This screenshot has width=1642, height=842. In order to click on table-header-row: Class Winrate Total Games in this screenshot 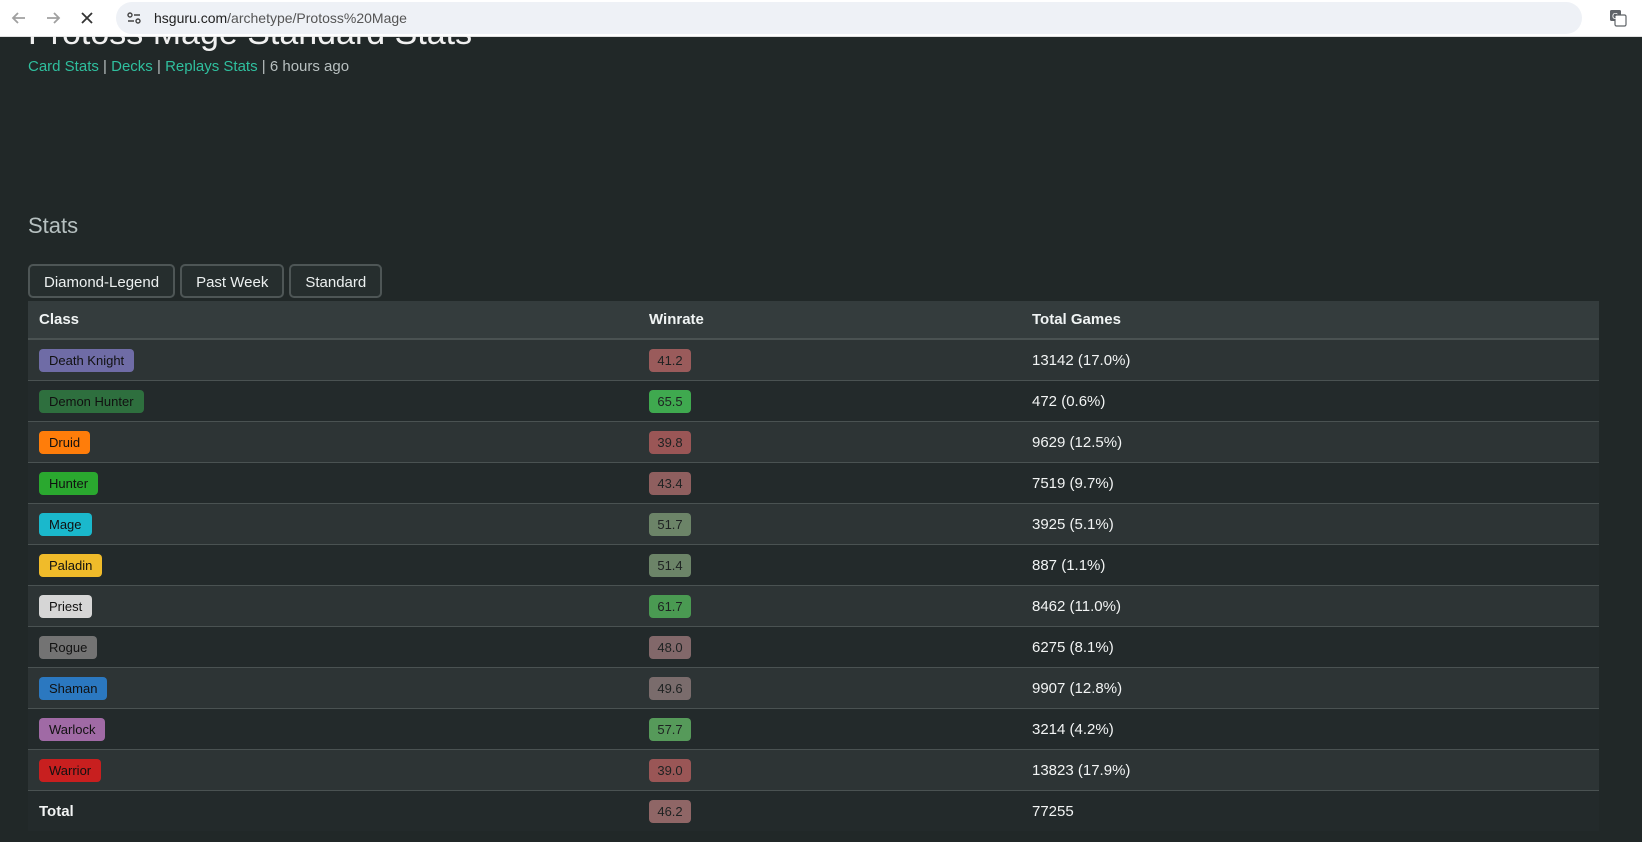, I will do `click(813, 320)`.